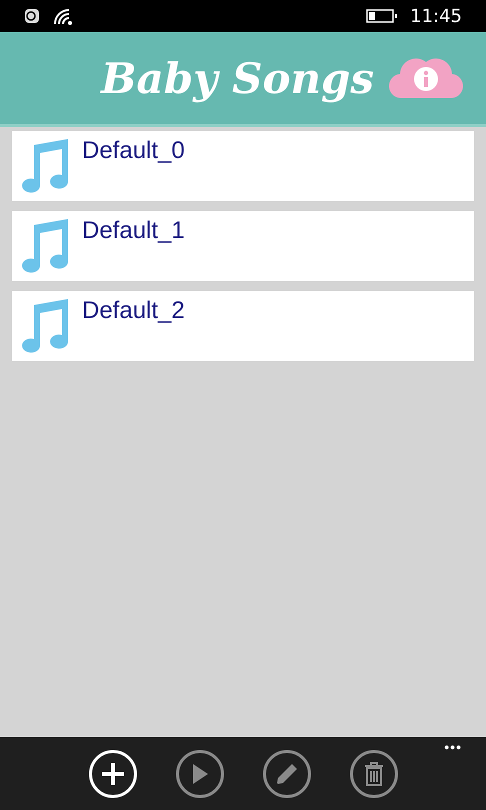 The height and width of the screenshot is (810, 486). Describe the element at coordinates (133, 151) in the screenshot. I see `song-name: Default_0` at that location.